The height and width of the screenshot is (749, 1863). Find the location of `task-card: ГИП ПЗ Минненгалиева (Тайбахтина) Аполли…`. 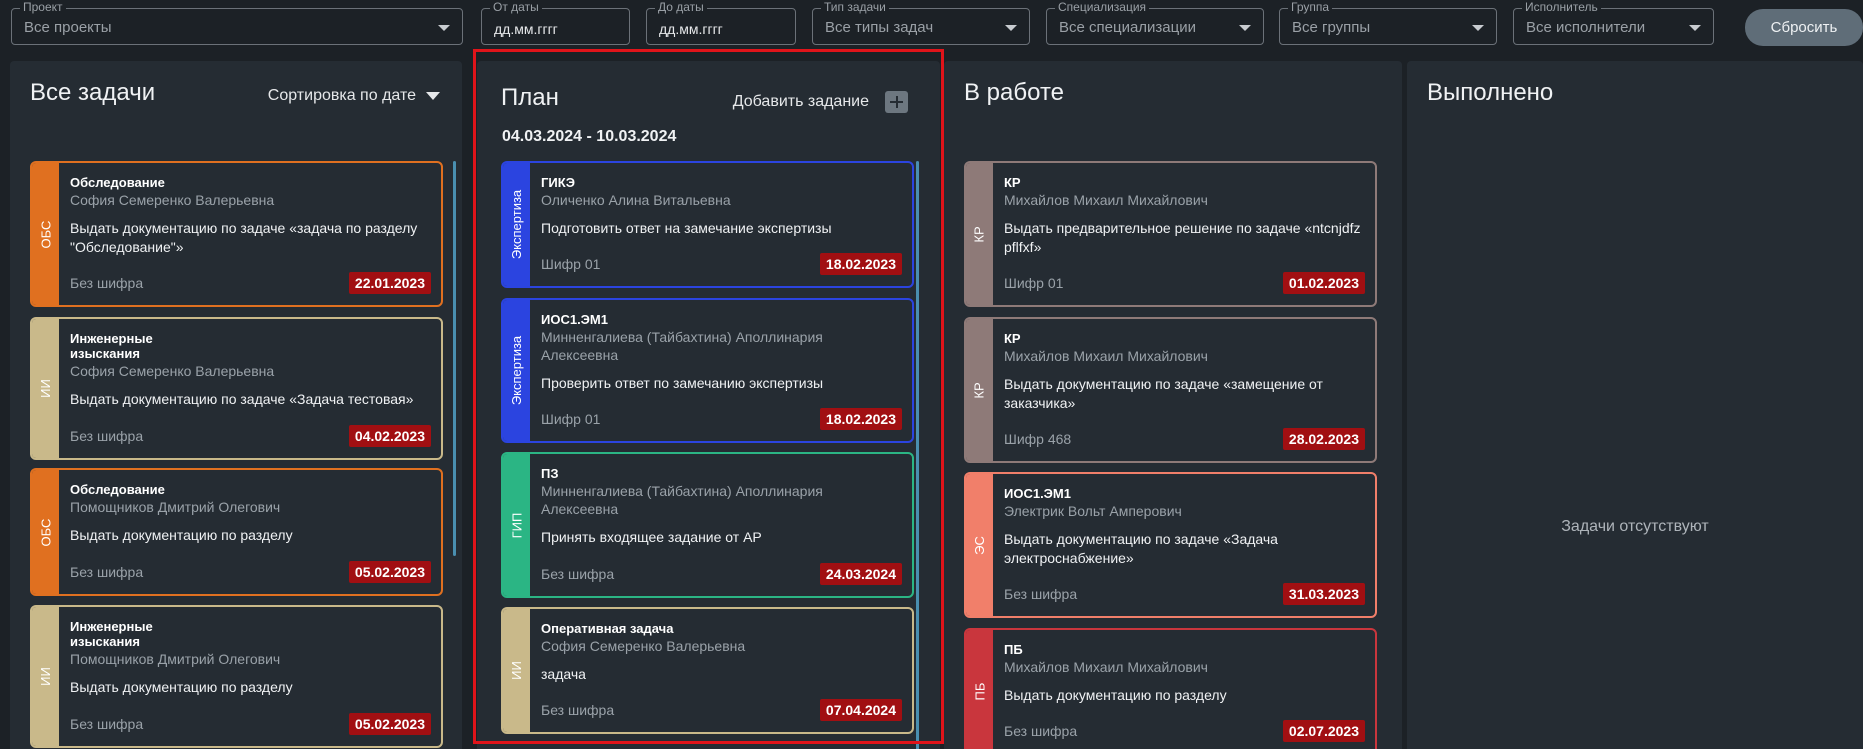

task-card: ГИП ПЗ Минненгалиева (Тайбахтина) Аполли… is located at coordinates (707, 525).